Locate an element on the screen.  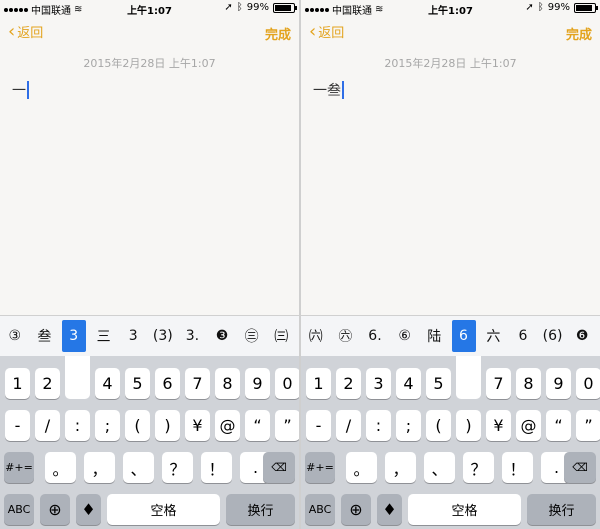
candidate-item: (6) is located at coordinates (553, 336).